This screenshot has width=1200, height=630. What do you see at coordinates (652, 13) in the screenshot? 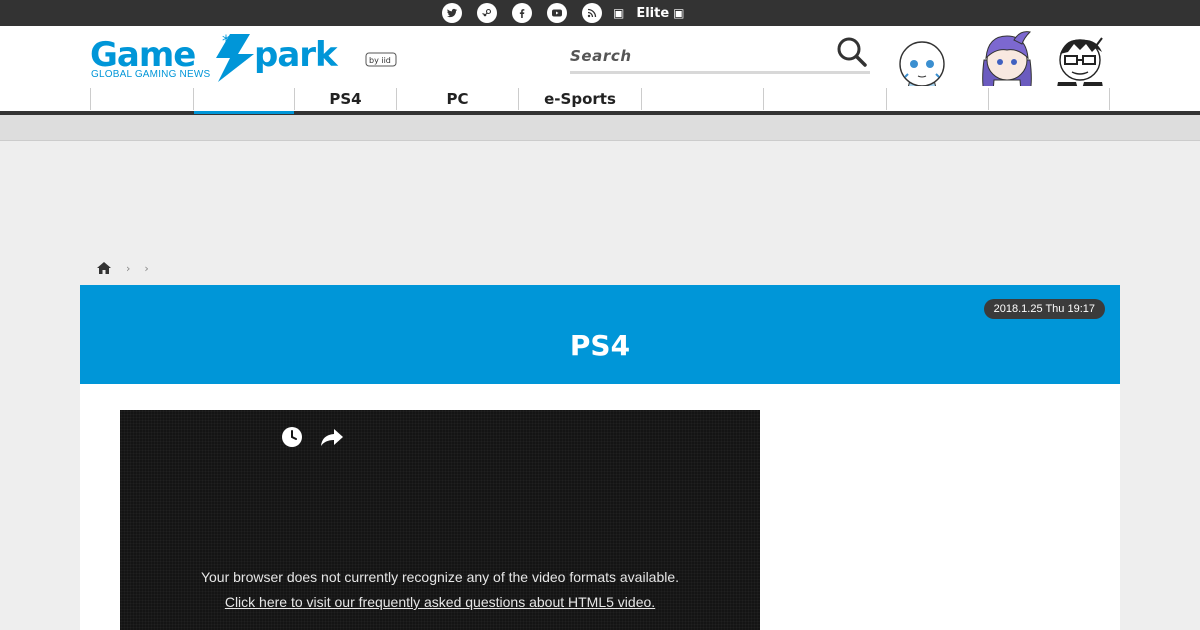
I see `elite-link: Elite` at bounding box center [652, 13].